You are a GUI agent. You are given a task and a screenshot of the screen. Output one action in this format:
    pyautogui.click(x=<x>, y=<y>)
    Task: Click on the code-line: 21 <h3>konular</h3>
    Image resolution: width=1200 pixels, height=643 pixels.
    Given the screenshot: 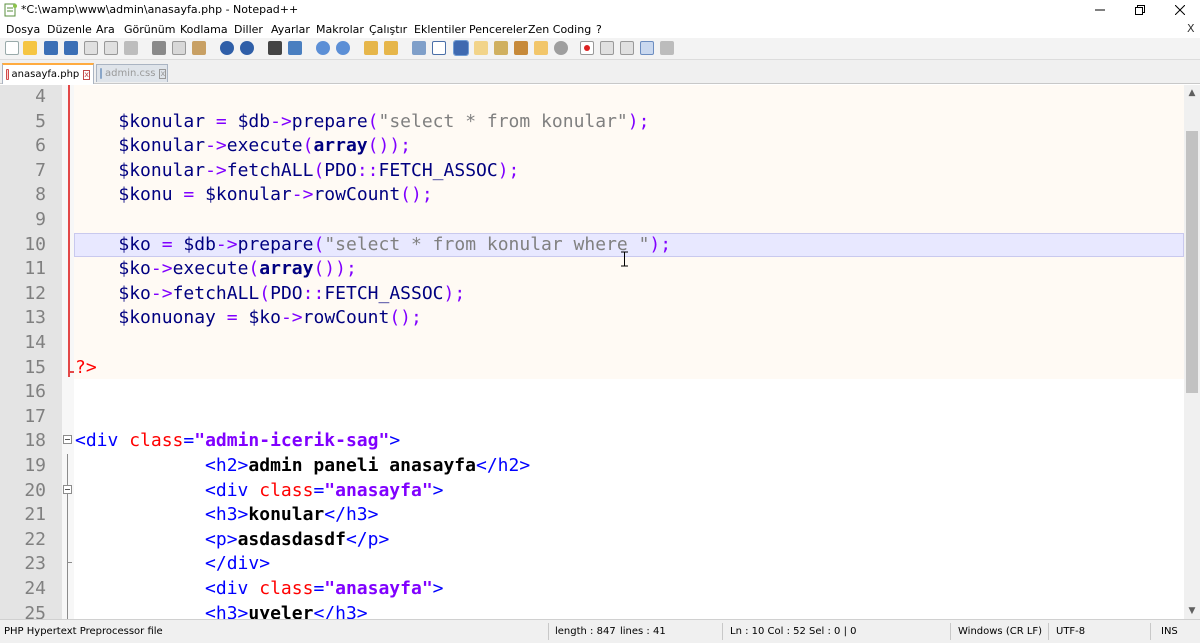 What is the action you would take?
    pyautogui.click(x=592, y=514)
    